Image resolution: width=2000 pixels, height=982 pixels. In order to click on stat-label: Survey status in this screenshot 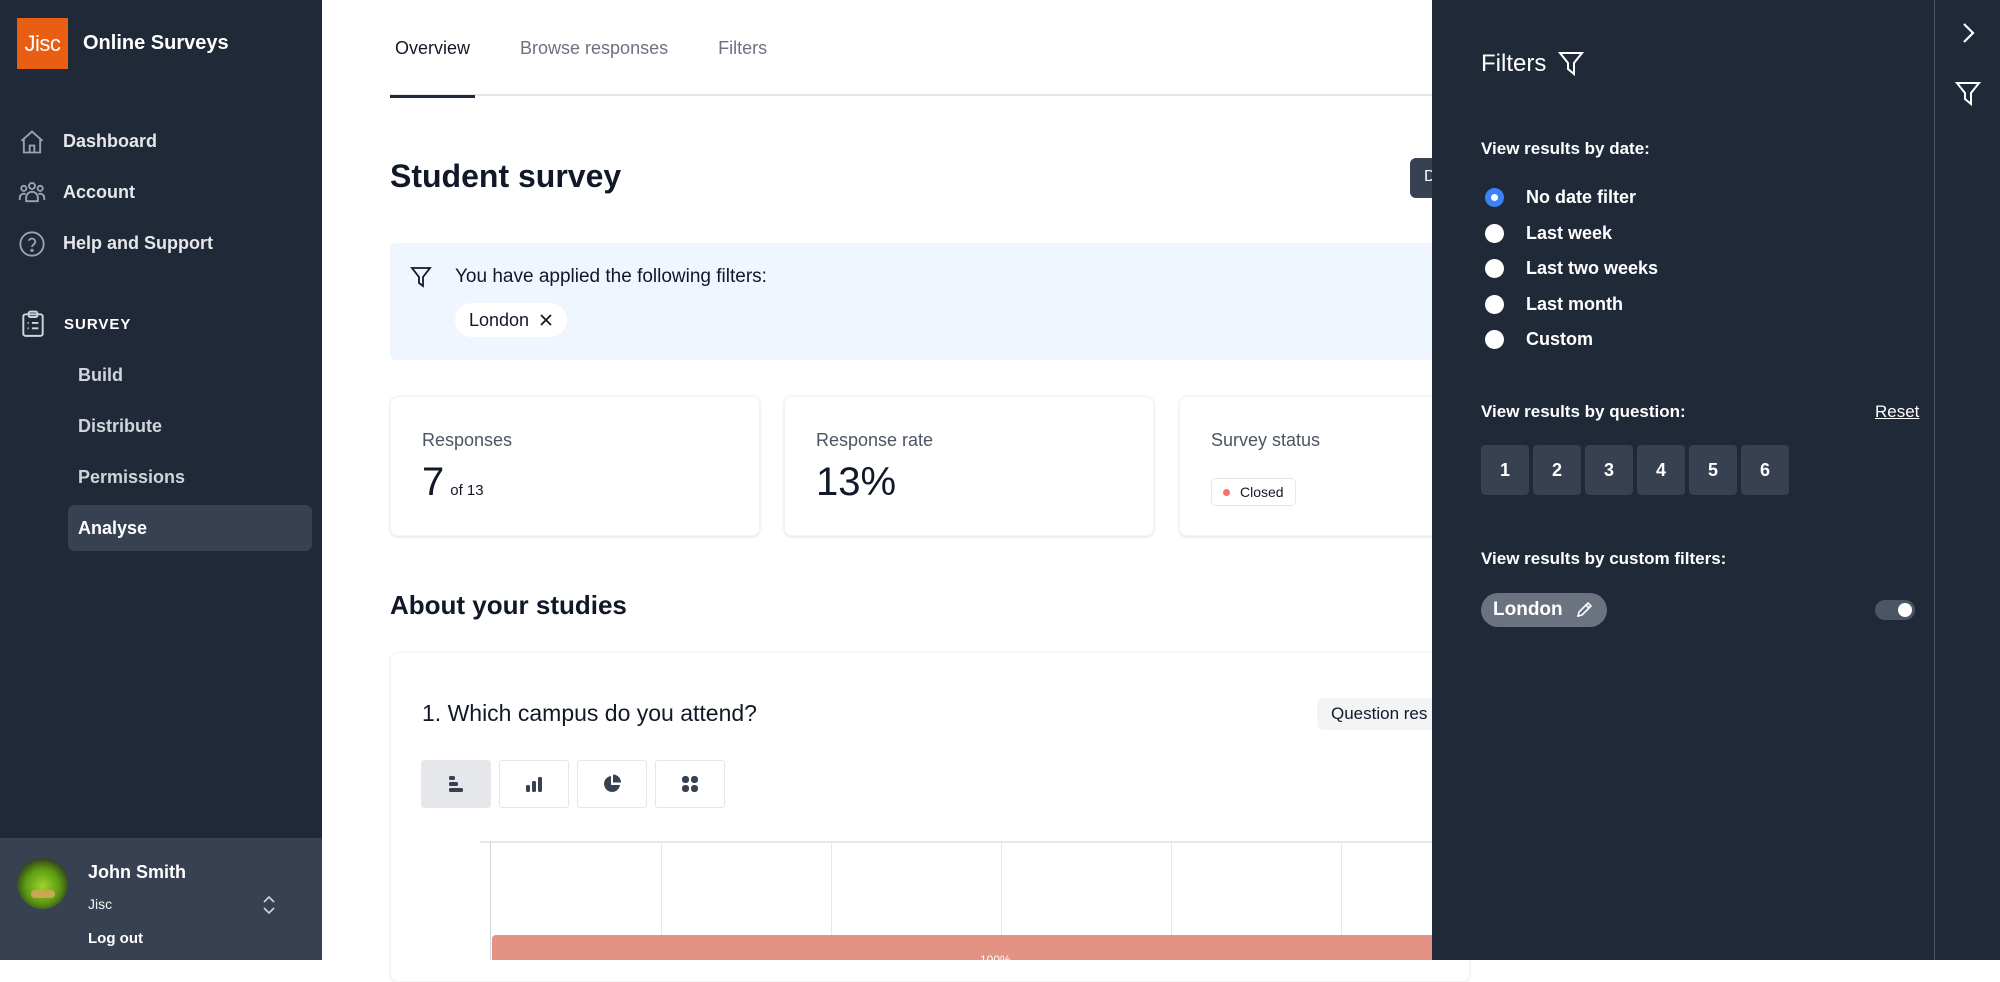, I will do `click(1266, 440)`.